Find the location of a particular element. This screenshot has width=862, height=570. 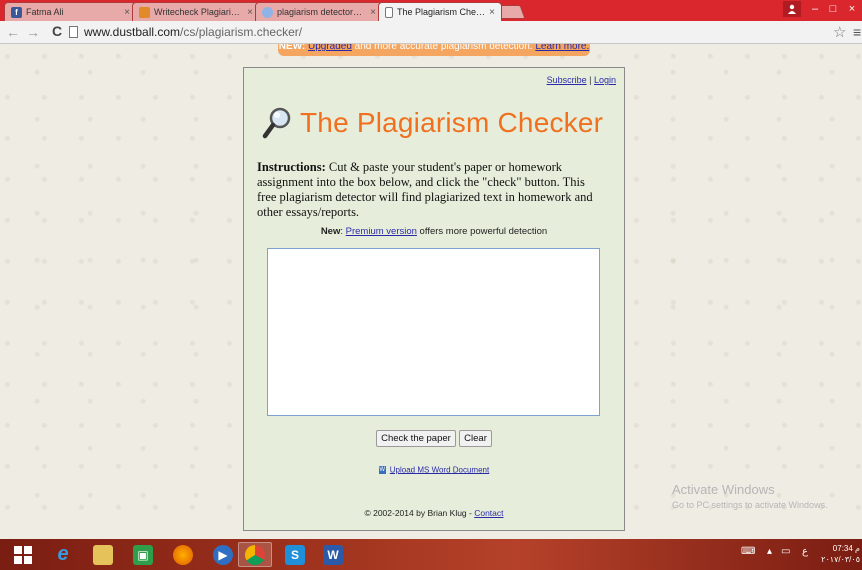

taskbar-file-explorer is located at coordinates (103, 554).